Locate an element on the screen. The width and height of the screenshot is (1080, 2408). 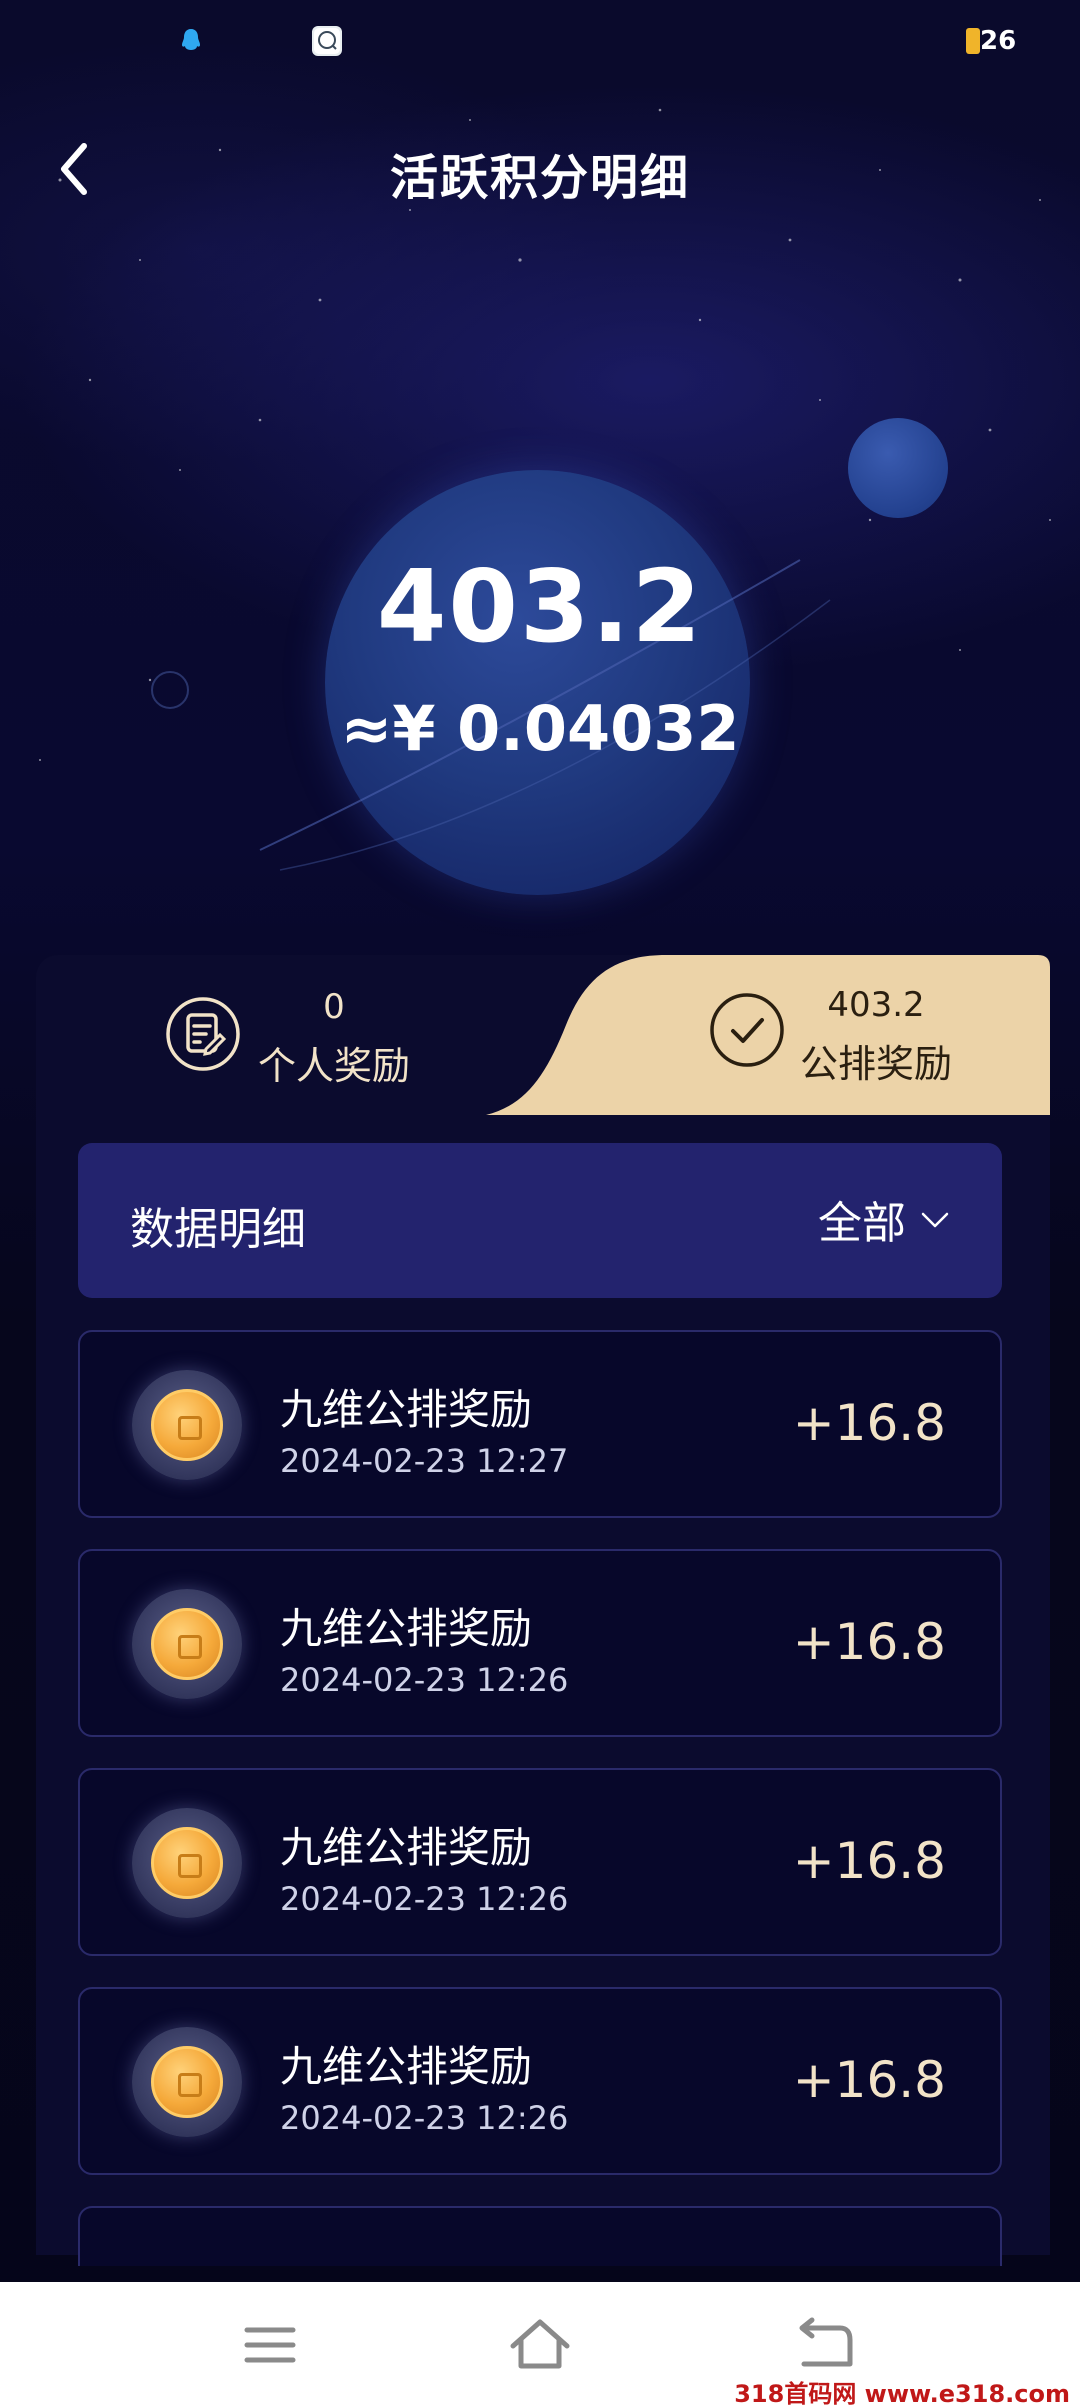
menu-icon is located at coordinates (270, 2345).